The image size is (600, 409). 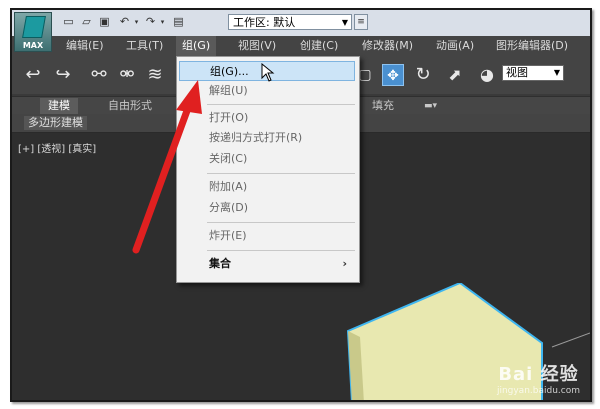 What do you see at coordinates (178, 22) in the screenshot?
I see `project-folder-icon: ▤` at bounding box center [178, 22].